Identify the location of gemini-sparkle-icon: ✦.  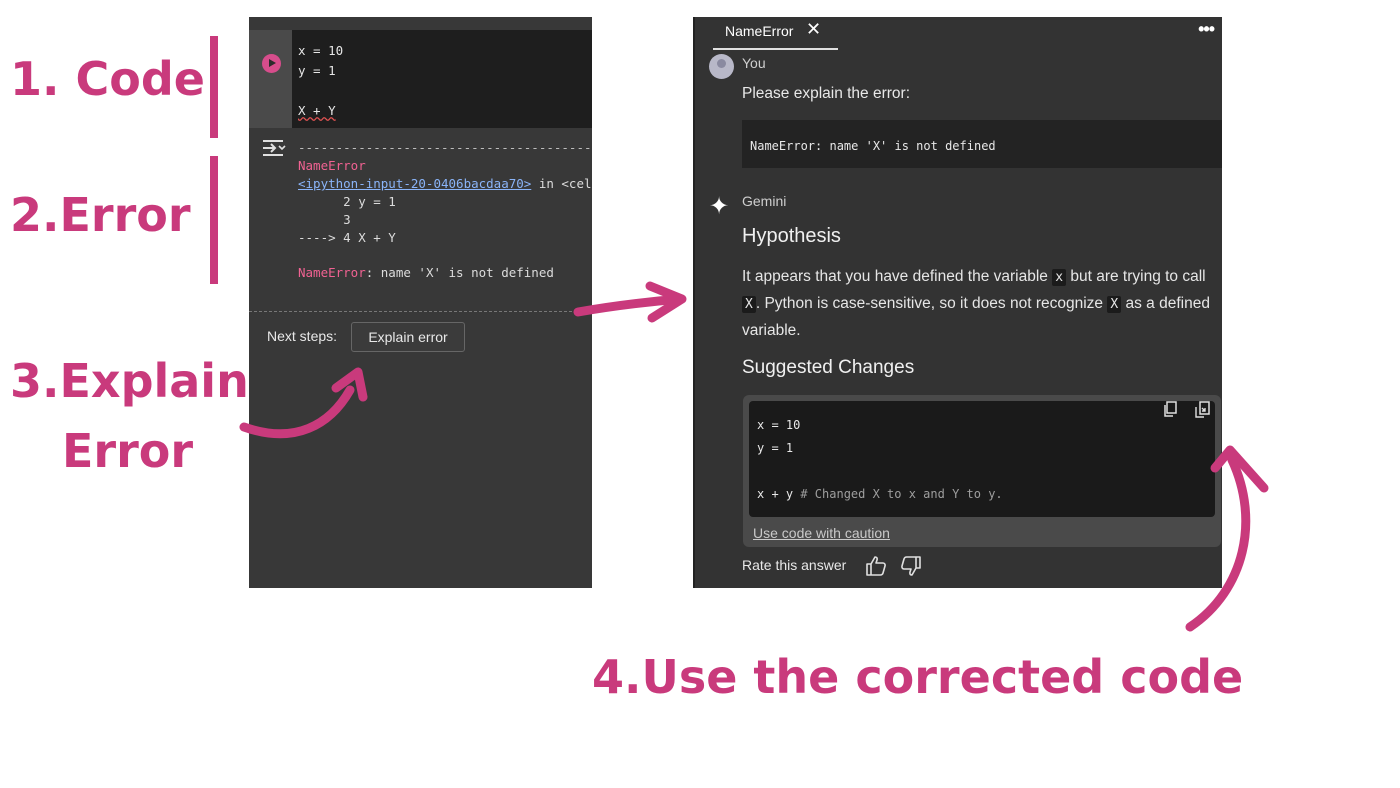
(719, 206).